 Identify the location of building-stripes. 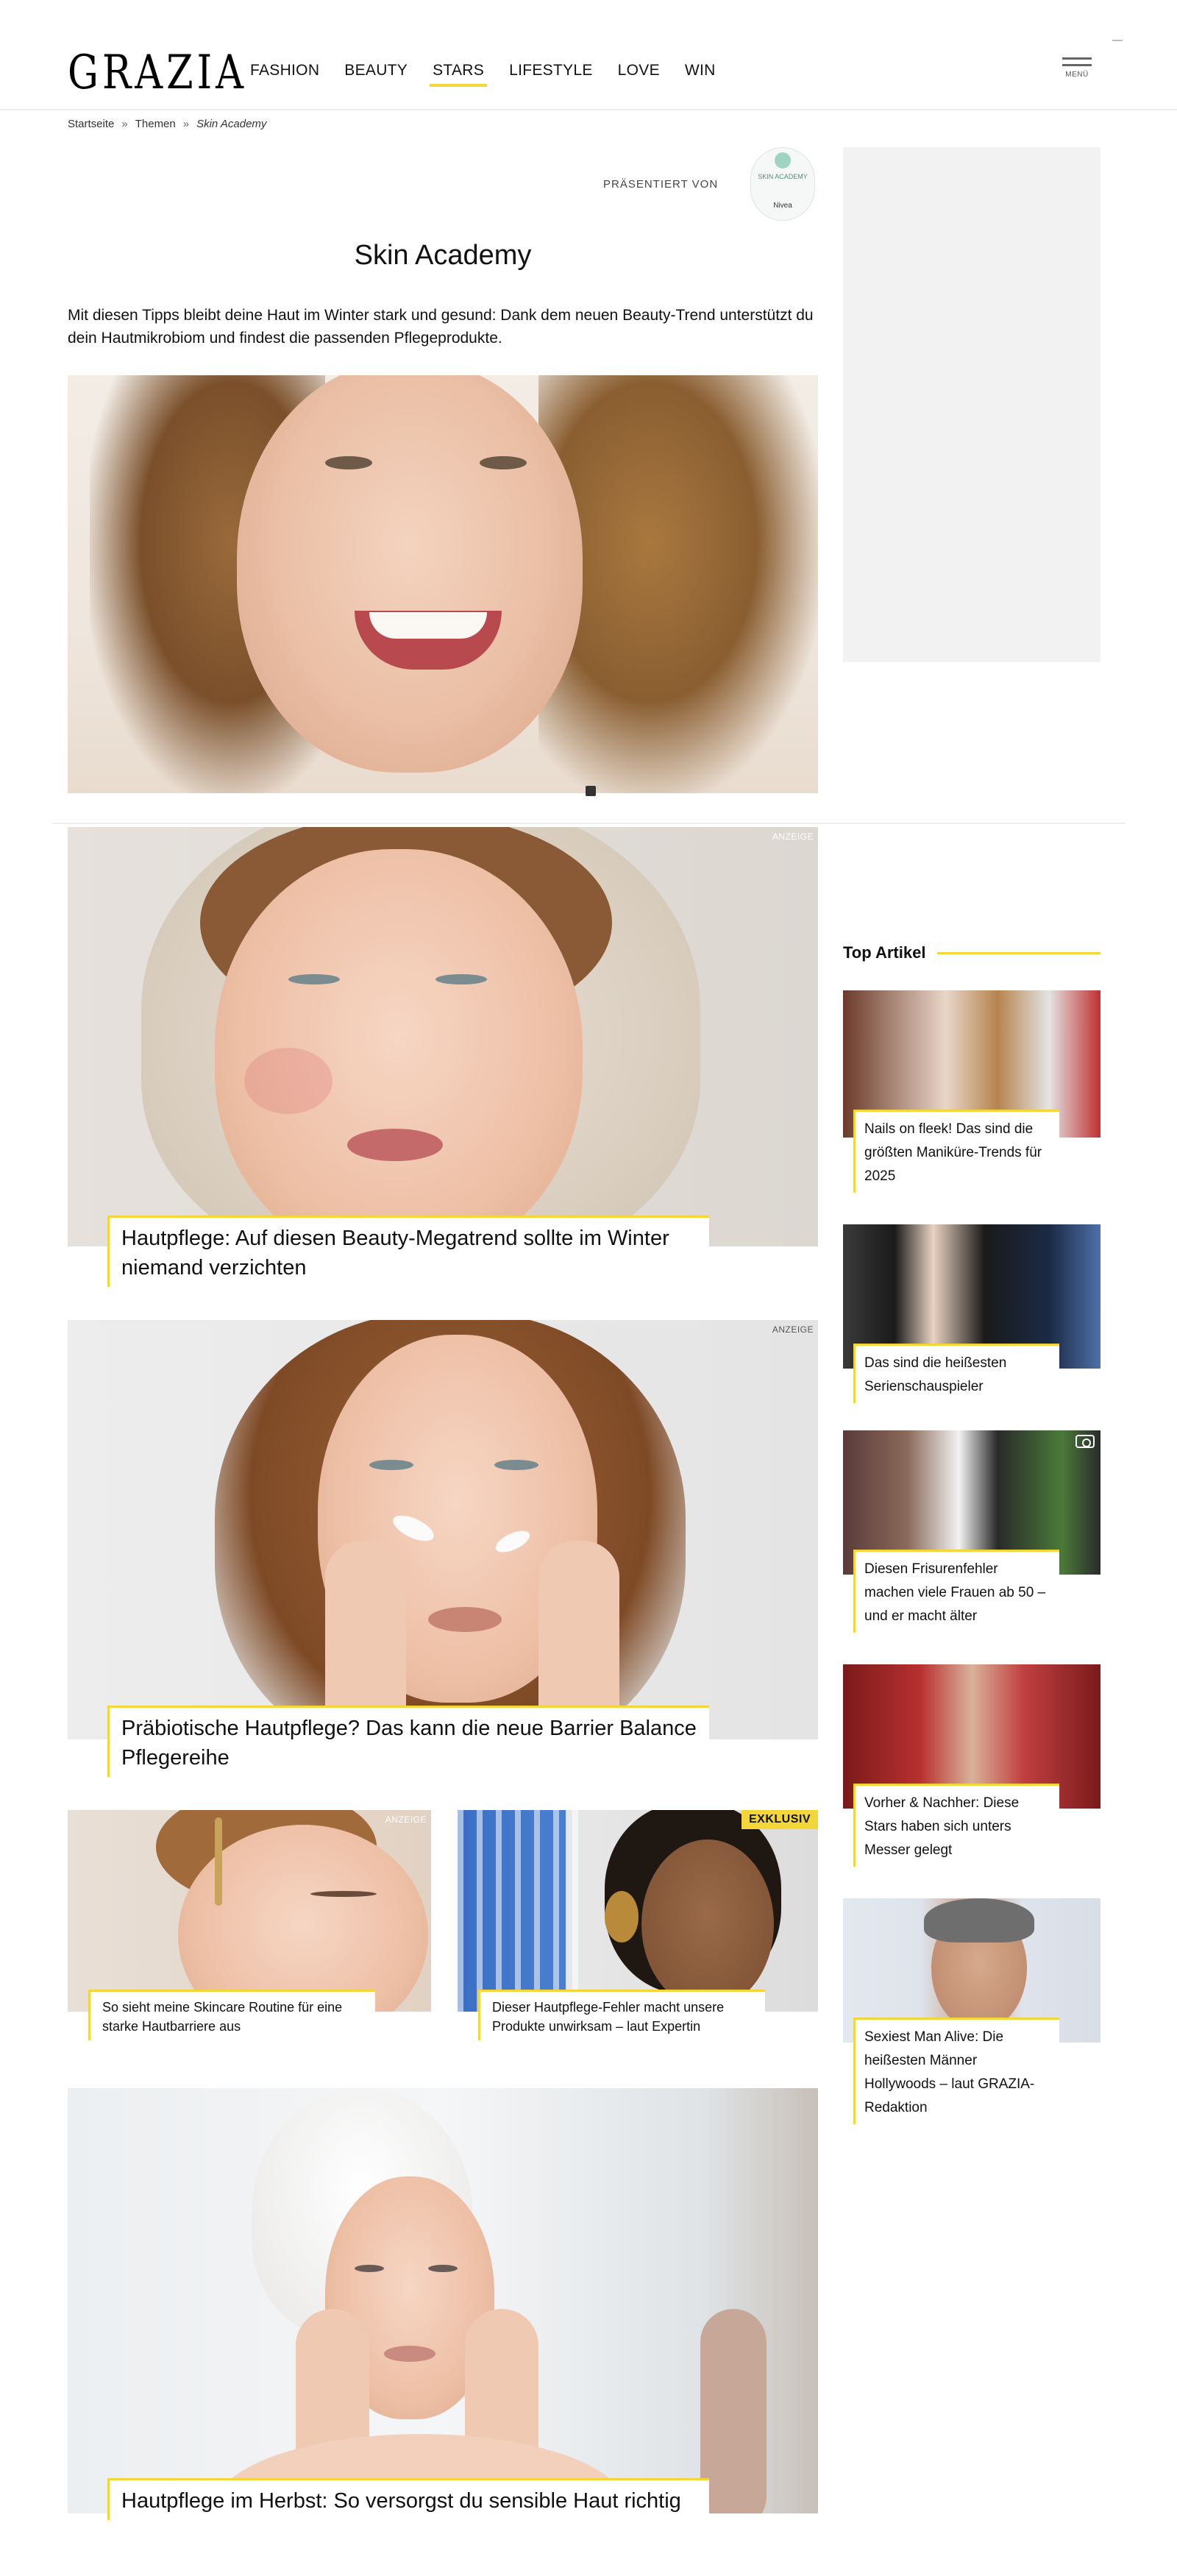
(520, 1911).